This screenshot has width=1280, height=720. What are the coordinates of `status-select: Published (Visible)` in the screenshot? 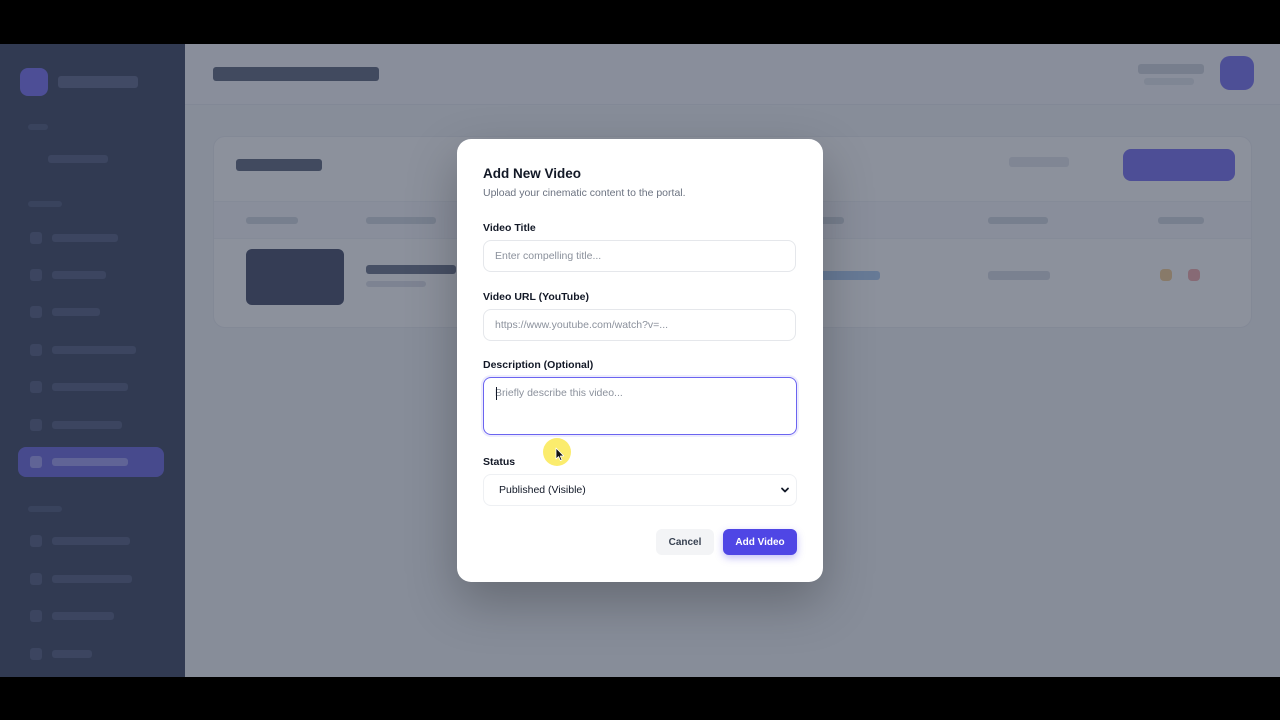 It's located at (640, 490).